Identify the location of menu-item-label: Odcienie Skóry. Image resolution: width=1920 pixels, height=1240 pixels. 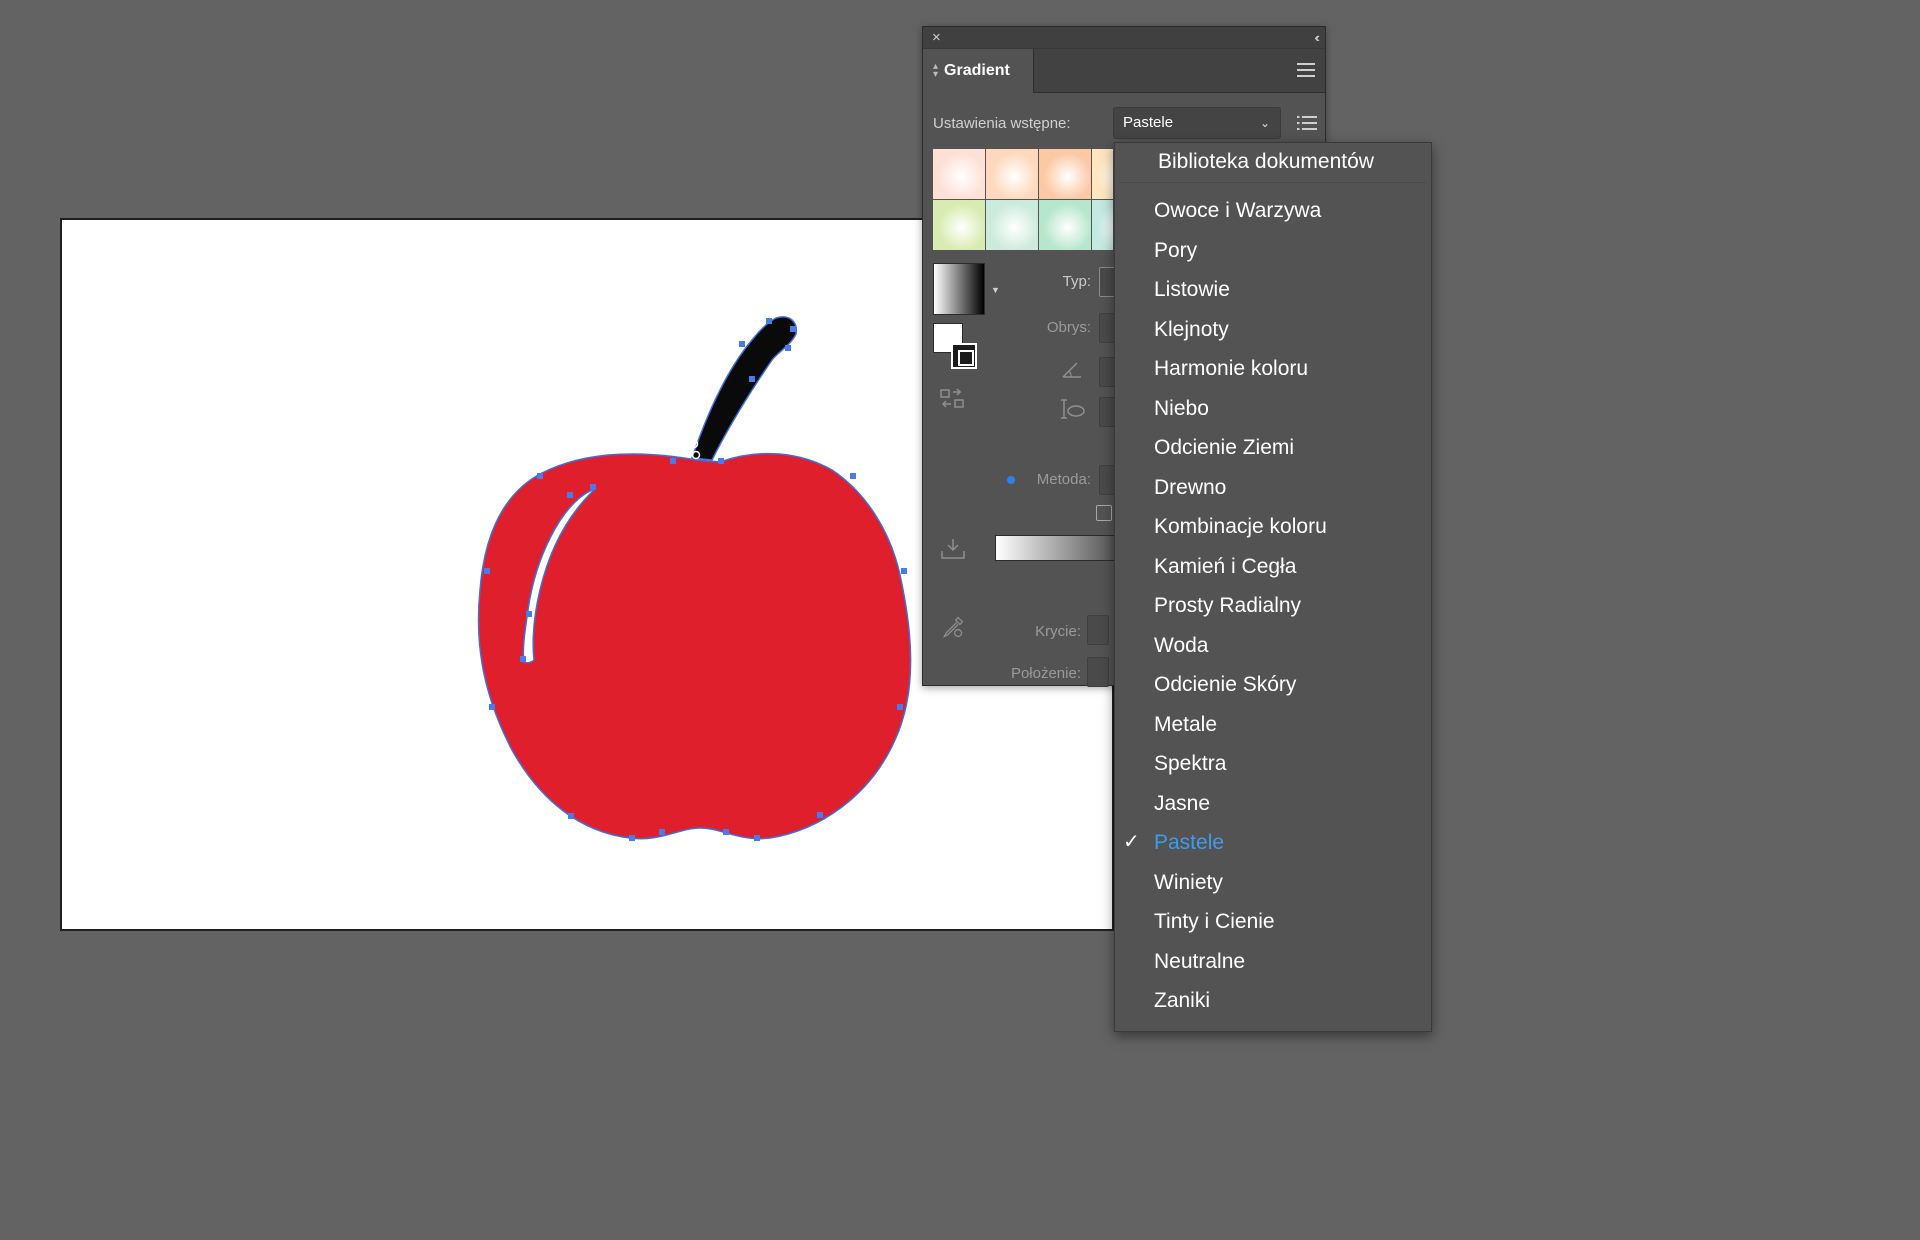
(1225, 684).